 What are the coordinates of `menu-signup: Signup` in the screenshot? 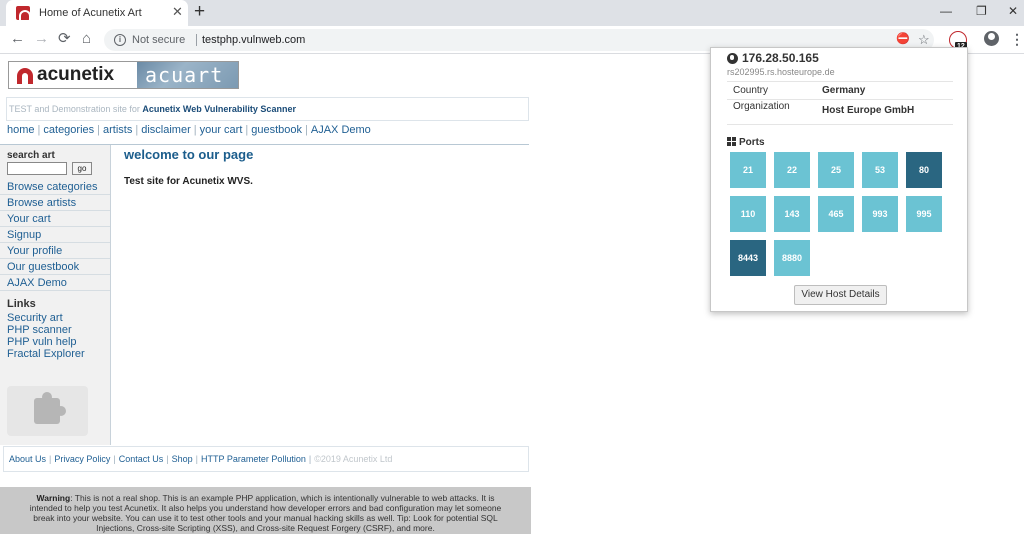 It's located at (55, 235).